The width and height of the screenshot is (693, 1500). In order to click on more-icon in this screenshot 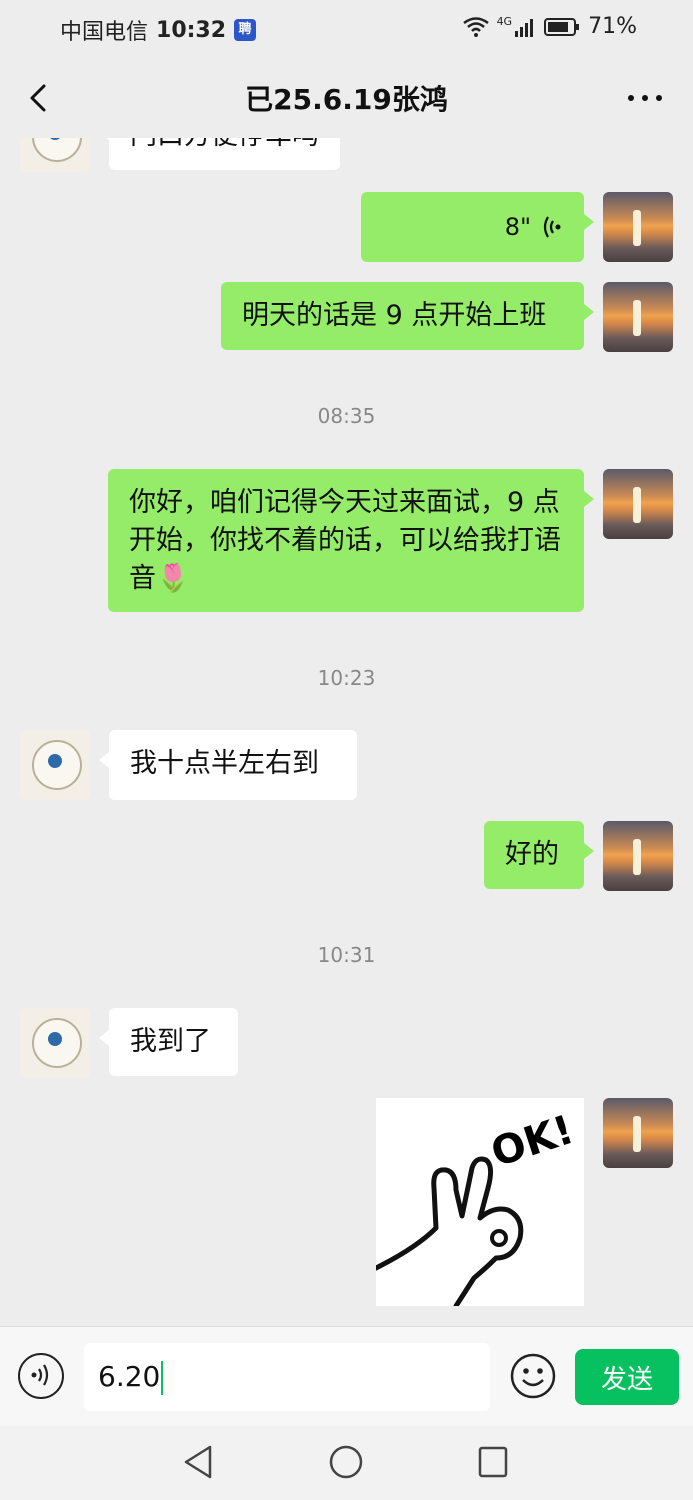, I will do `click(645, 98)`.